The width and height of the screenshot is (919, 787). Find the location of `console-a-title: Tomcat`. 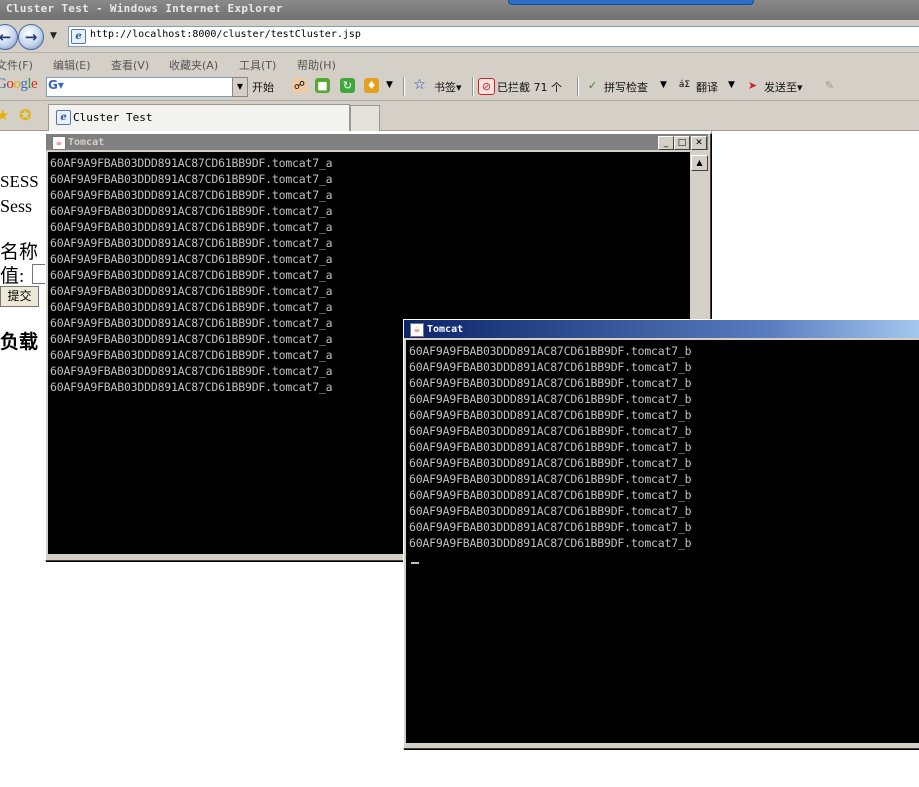

console-a-title: Tomcat is located at coordinates (86, 142).